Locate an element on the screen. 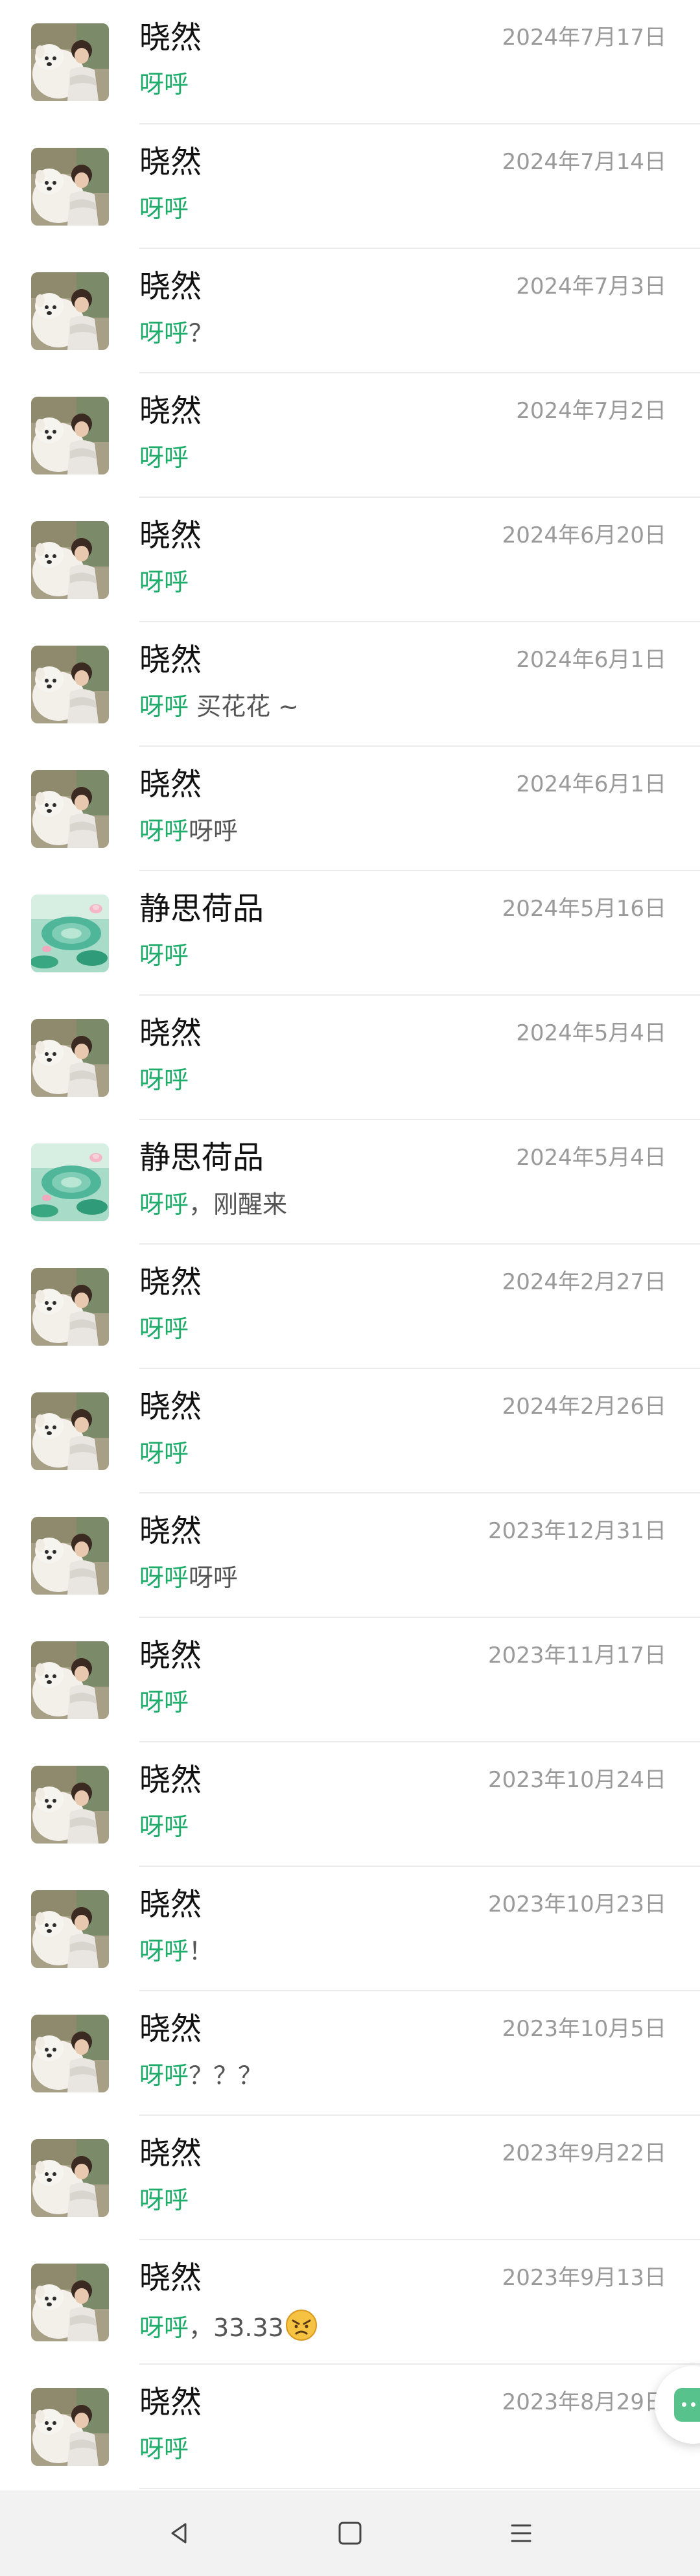  conversation-item: 晓然 2023年10月23日 呀呼！ is located at coordinates (350, 1929).